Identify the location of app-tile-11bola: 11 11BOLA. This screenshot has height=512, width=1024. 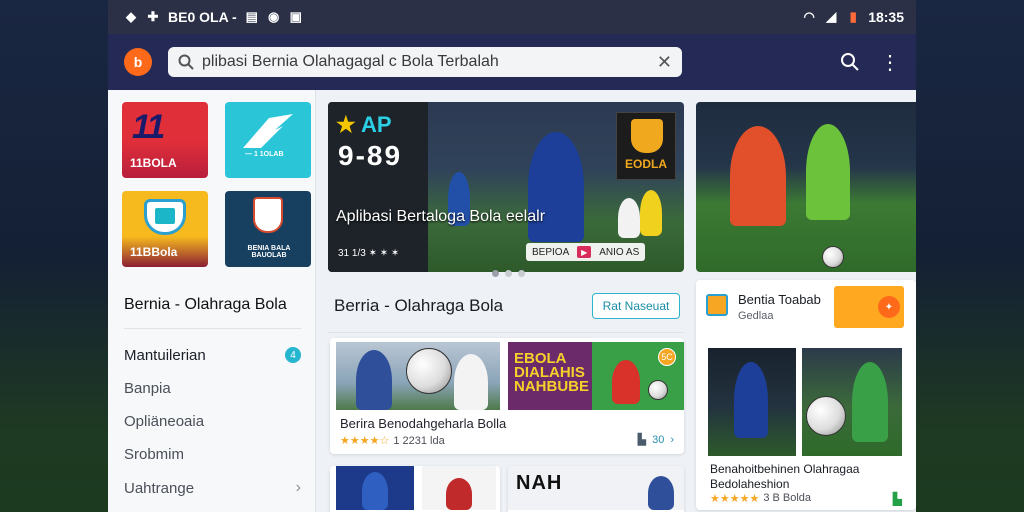
(165, 140).